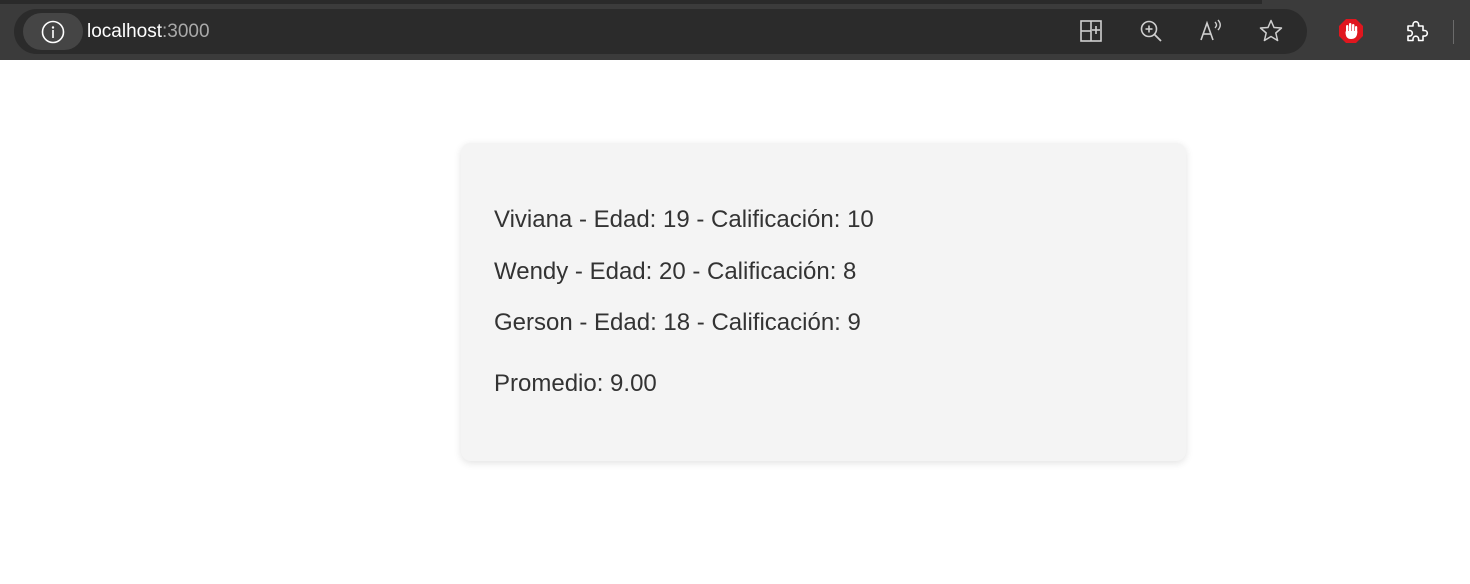 The image size is (1470, 584). I want to click on info-icon, so click(53, 31).